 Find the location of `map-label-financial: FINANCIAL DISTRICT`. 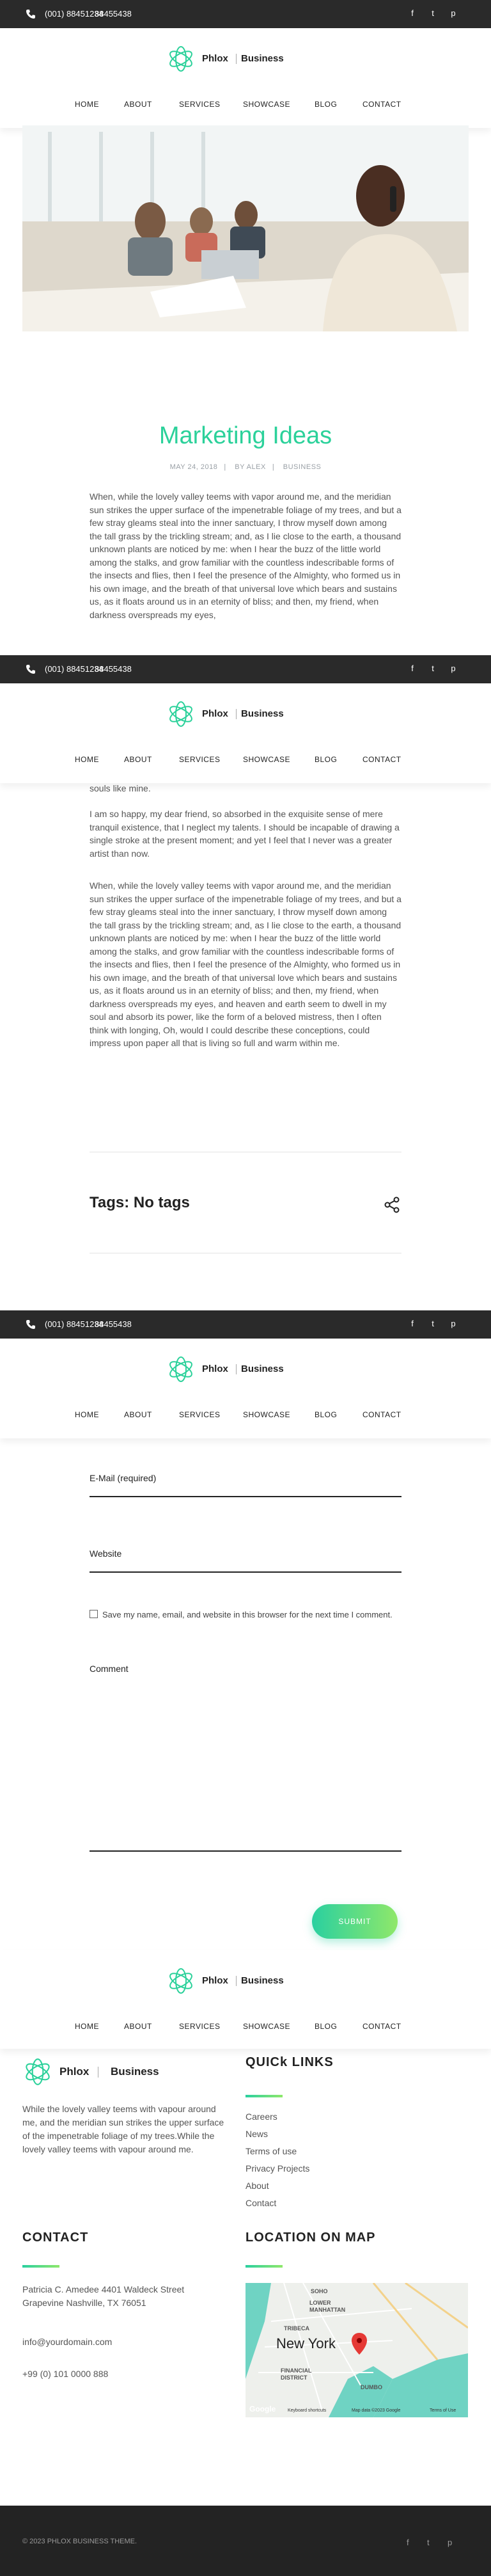

map-label-financial: FINANCIAL DISTRICT is located at coordinates (296, 2374).